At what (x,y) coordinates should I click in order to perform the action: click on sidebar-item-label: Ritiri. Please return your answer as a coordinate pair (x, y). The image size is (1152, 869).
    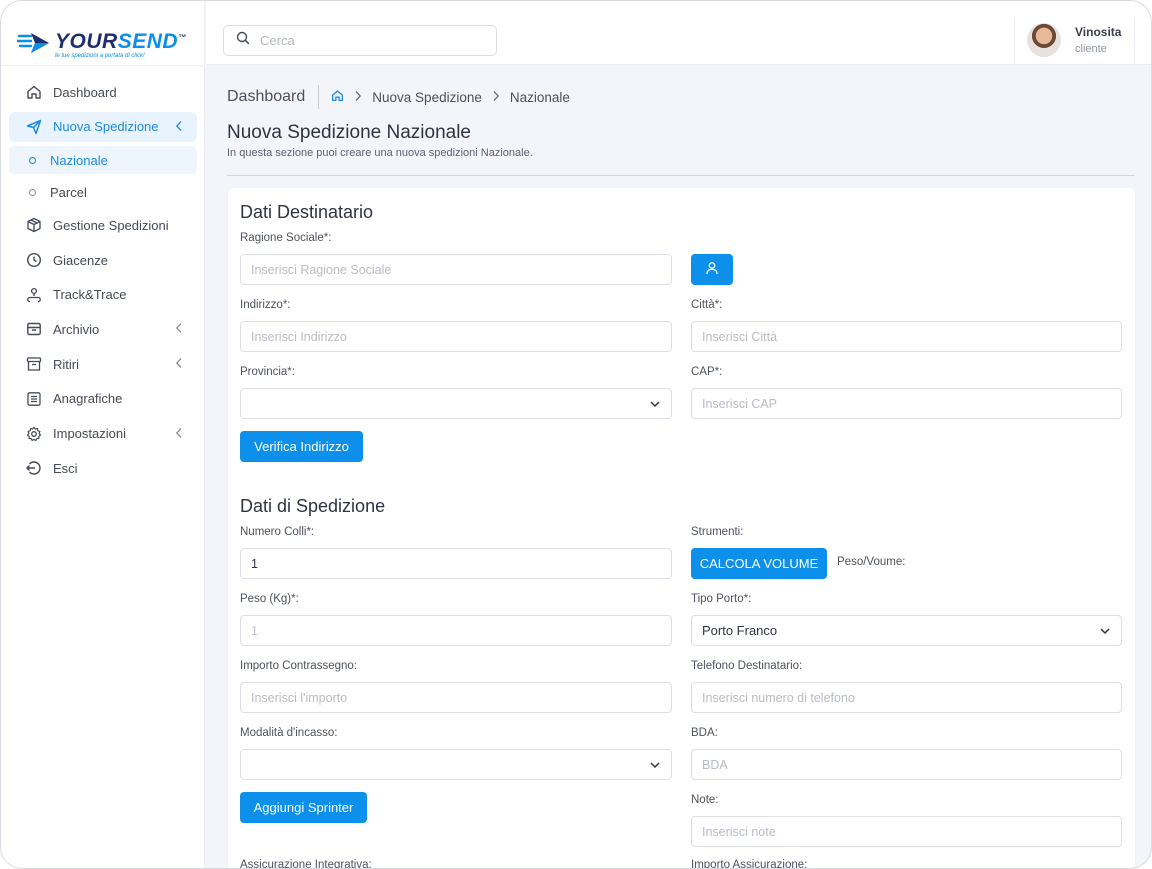
    Looking at the image, I should click on (66, 364).